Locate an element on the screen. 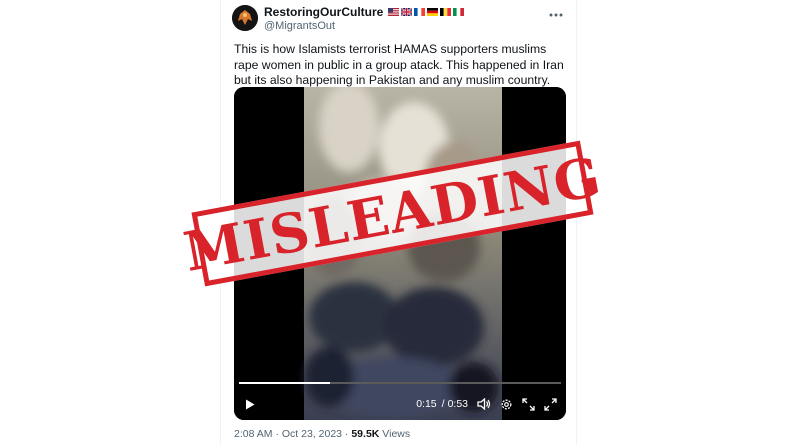  video-progress-bar is located at coordinates (400, 383).